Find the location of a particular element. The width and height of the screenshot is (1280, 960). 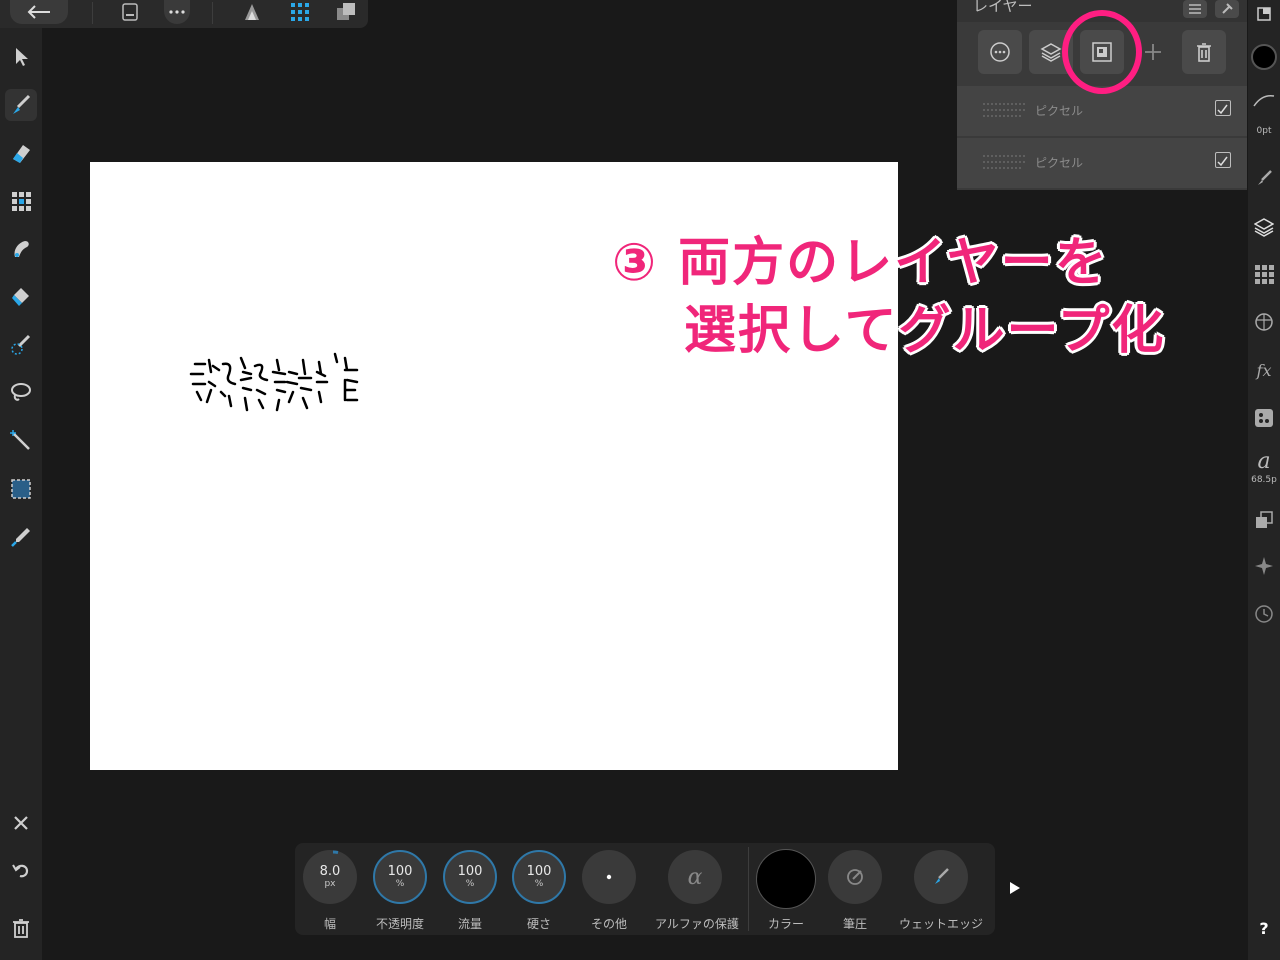

pixel-grid-icon is located at coordinates (21, 201).